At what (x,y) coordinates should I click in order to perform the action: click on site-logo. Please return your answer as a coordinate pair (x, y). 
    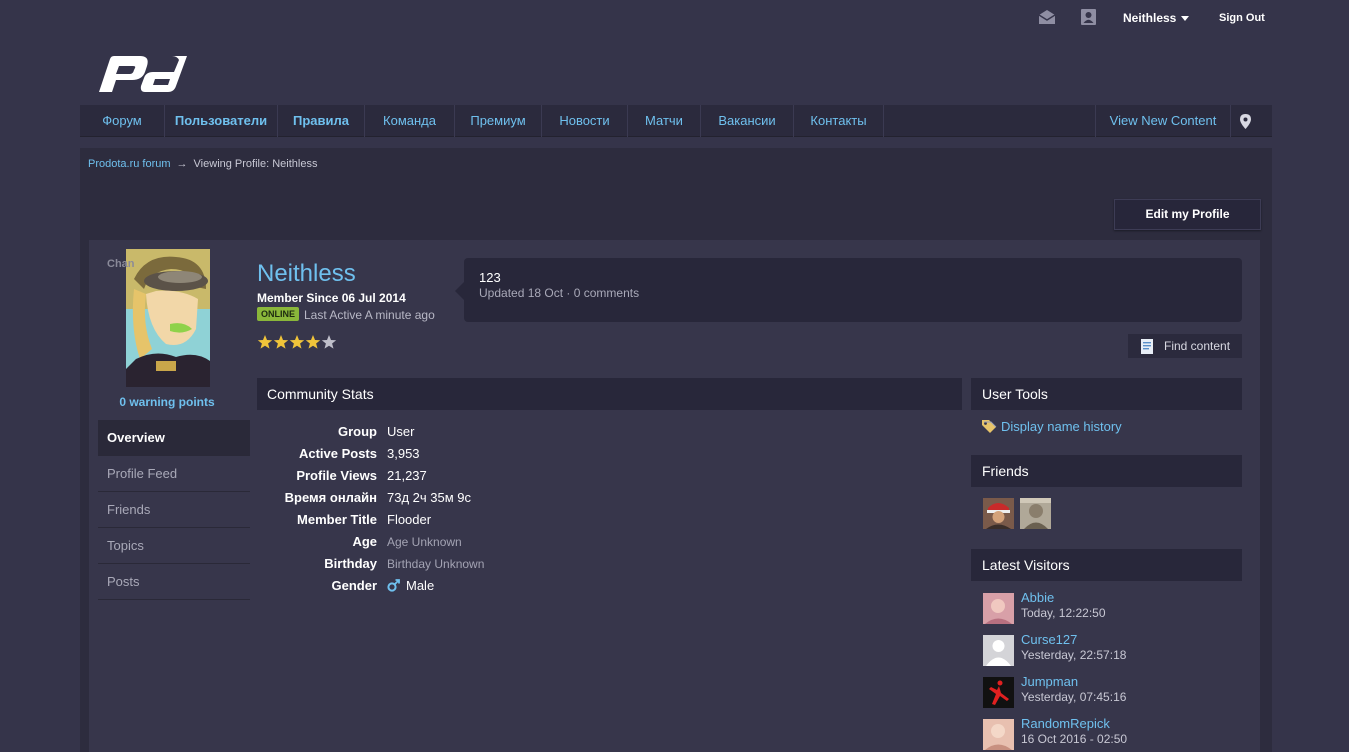
    Looking at the image, I should click on (143, 71).